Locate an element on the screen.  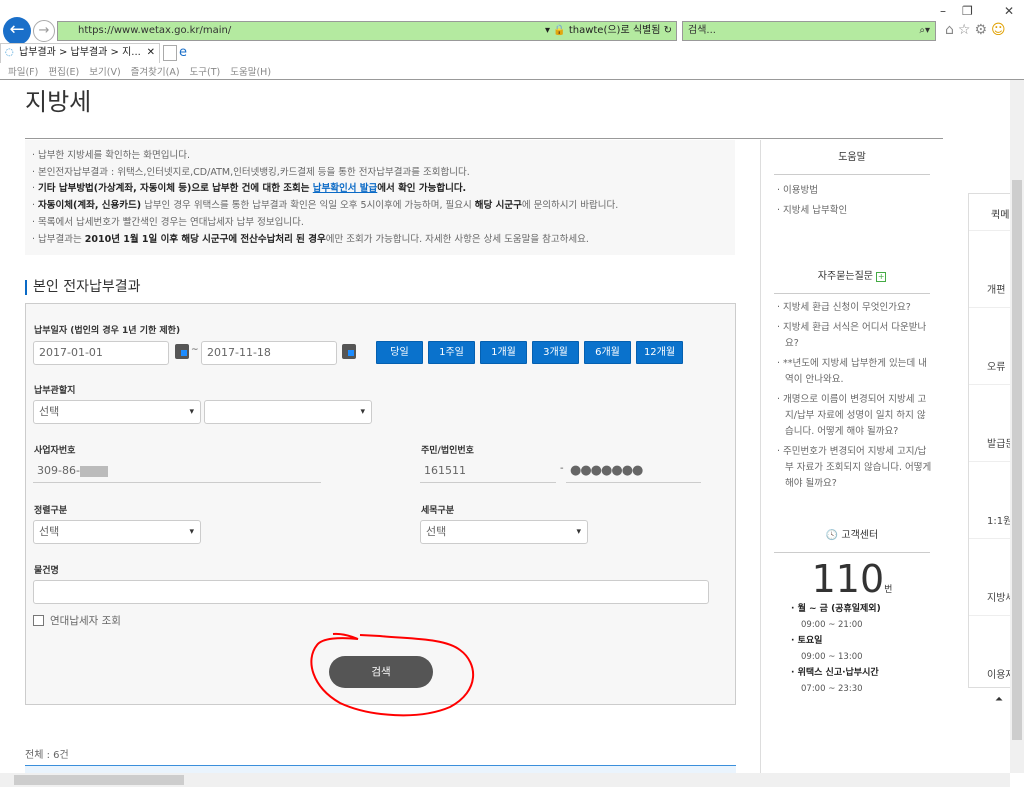
quick-item: 이용자 is located at coordinates (989, 651).